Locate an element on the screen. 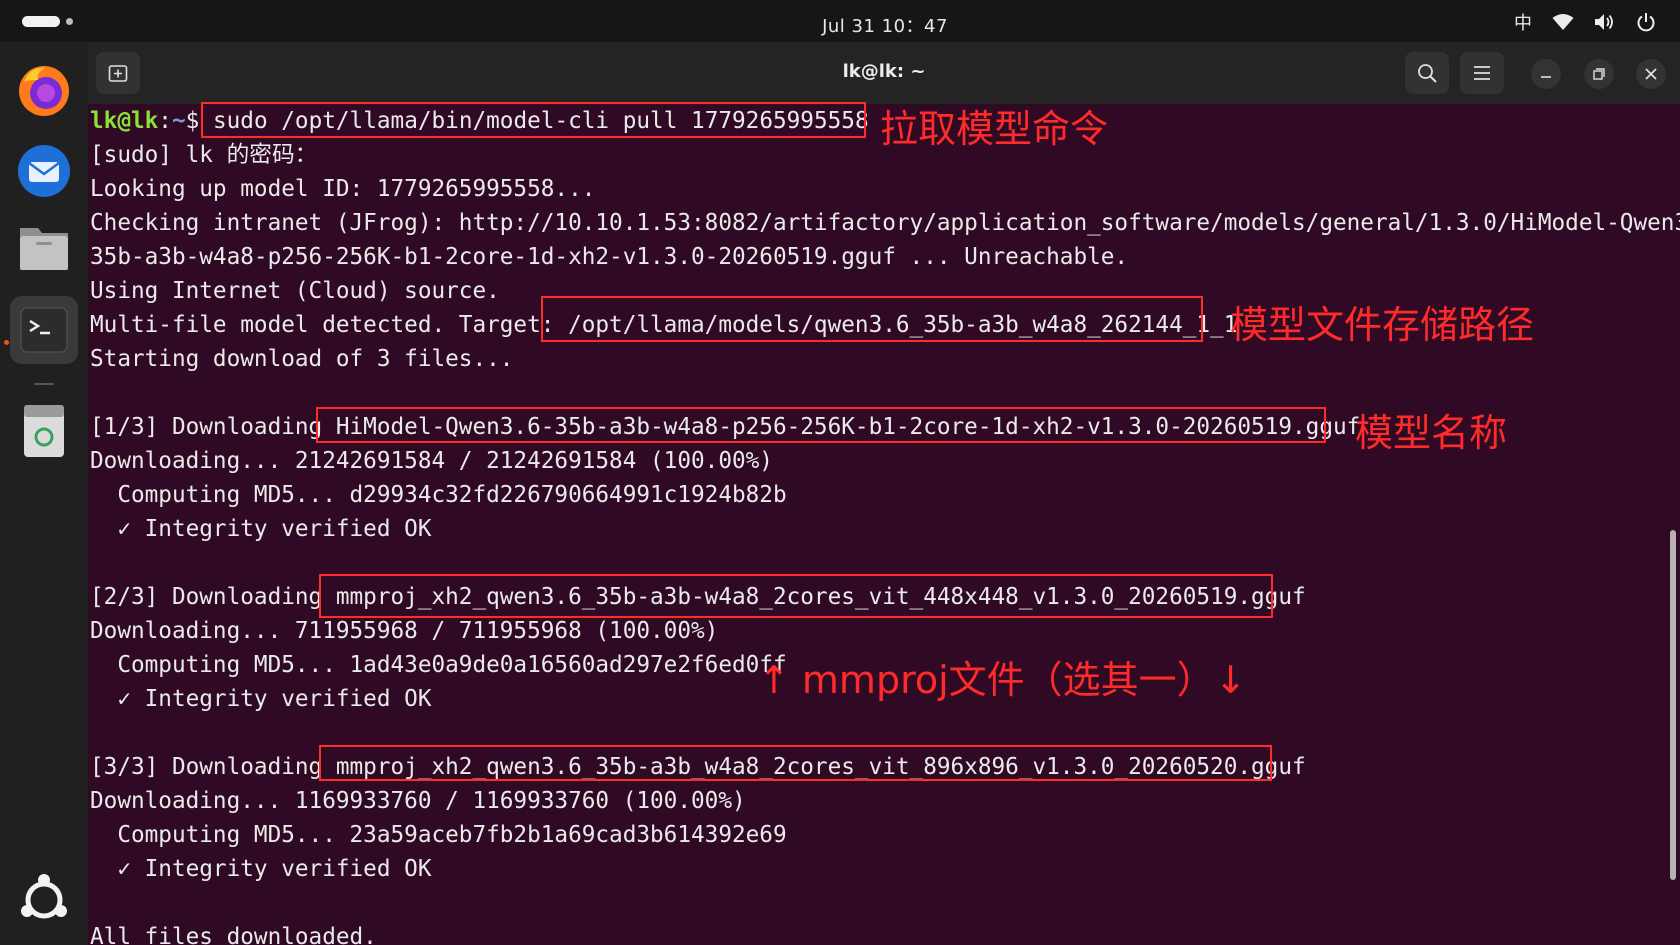 This screenshot has height=945, width=1680. dock-separator is located at coordinates (44, 384).